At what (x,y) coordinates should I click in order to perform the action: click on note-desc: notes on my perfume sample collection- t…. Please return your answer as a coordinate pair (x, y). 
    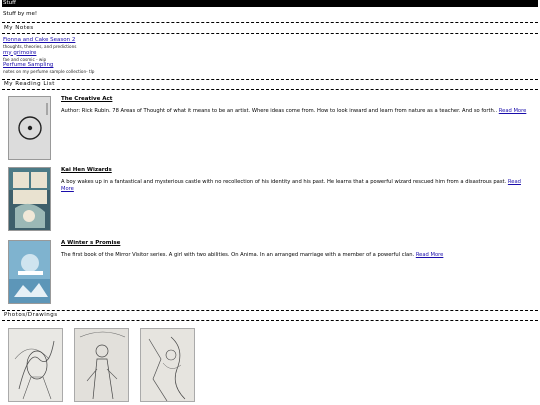
    Looking at the image, I should click on (49, 71).